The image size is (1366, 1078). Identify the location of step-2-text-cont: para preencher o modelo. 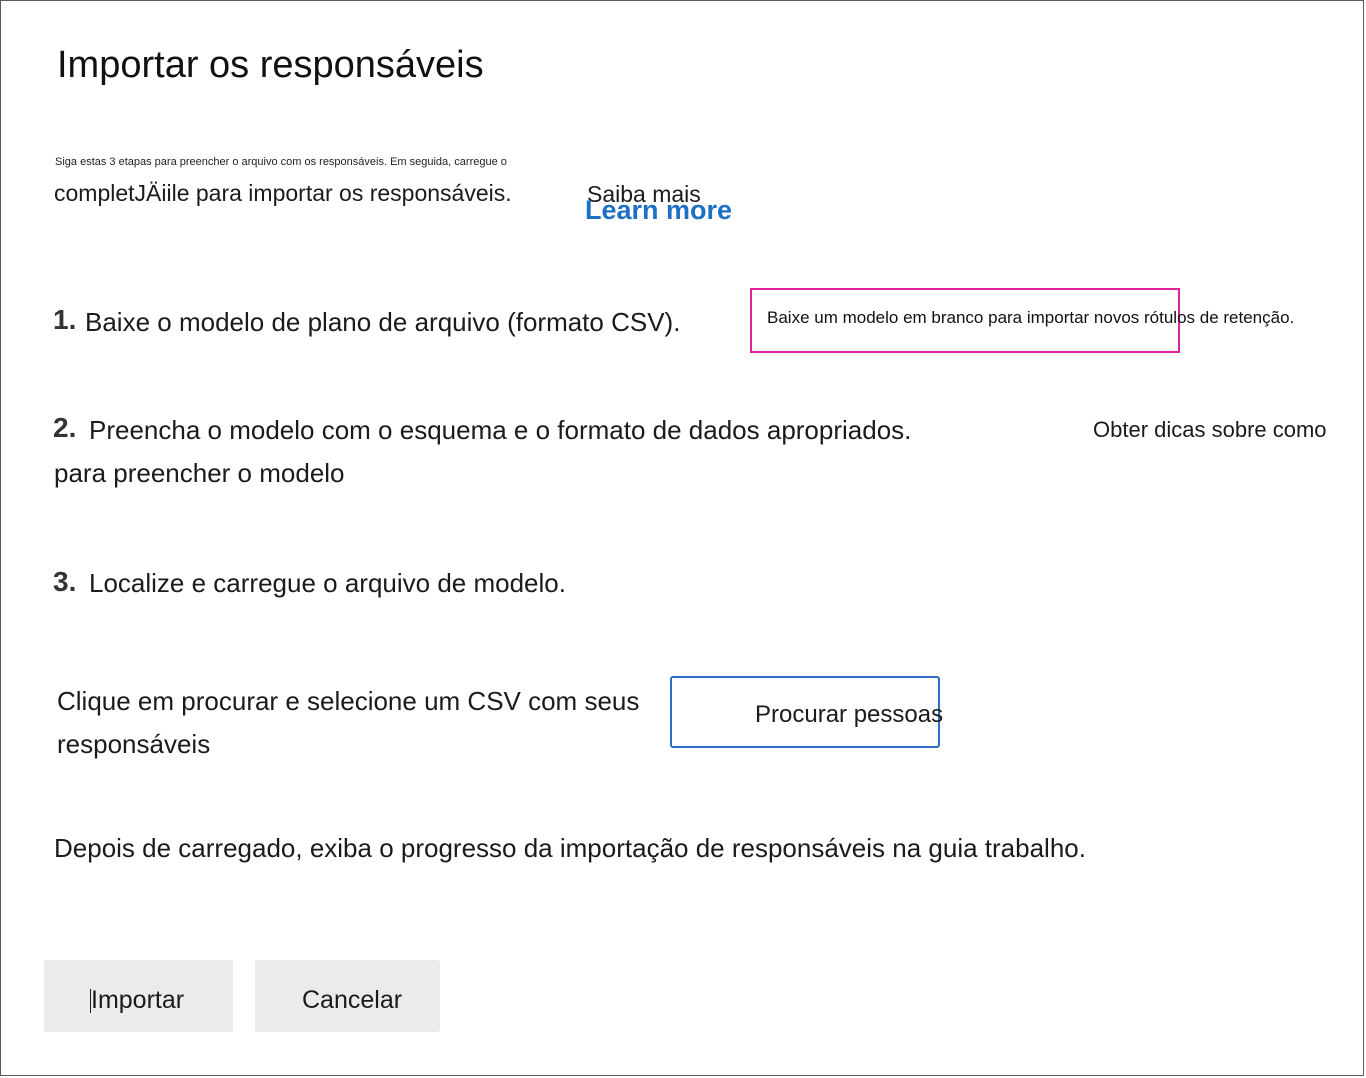
(199, 473).